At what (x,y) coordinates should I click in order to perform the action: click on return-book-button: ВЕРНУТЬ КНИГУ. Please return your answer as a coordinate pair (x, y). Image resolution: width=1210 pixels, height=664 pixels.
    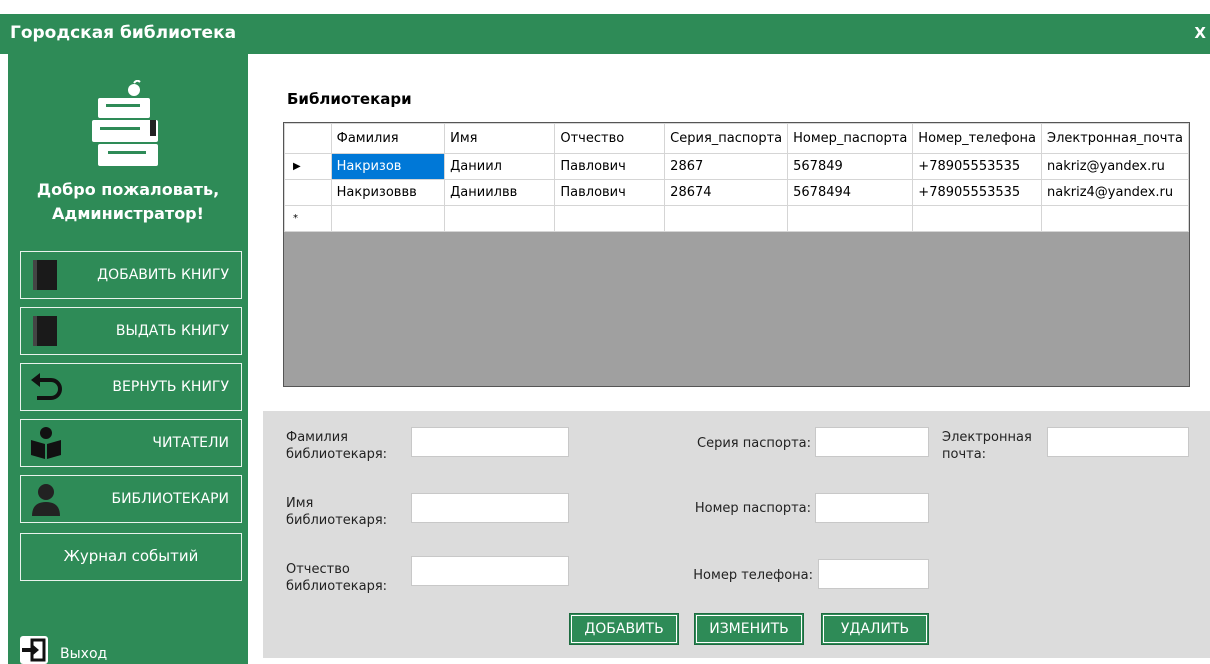
    Looking at the image, I should click on (131, 387).